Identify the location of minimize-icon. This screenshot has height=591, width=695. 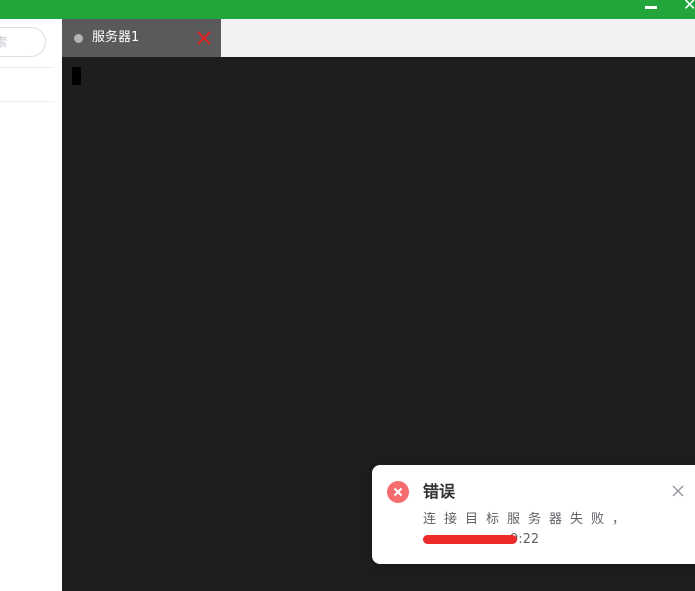
(651, 4).